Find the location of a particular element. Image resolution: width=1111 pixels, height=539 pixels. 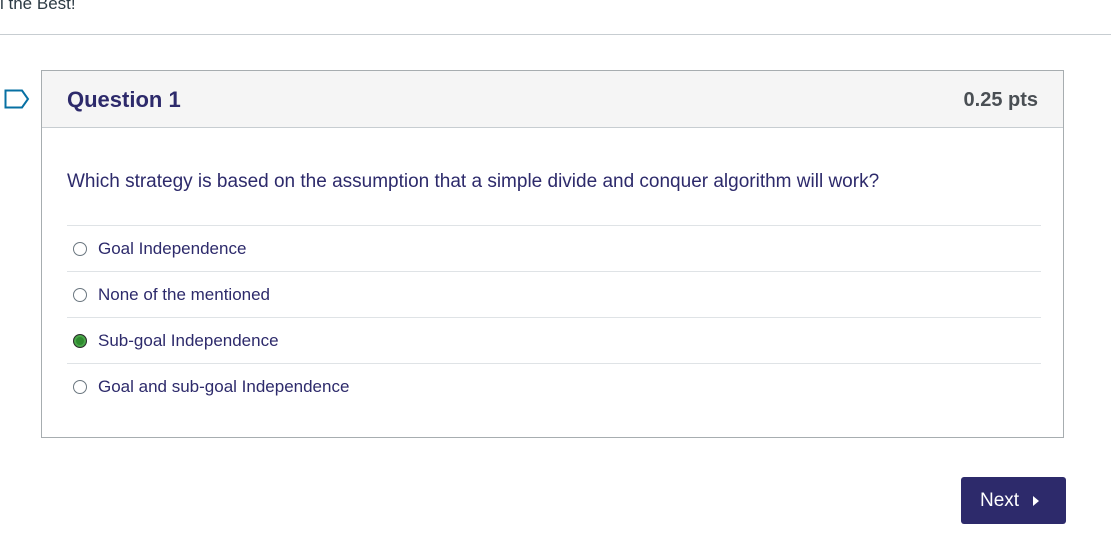

answer-label: Goal Independence is located at coordinates (172, 249).